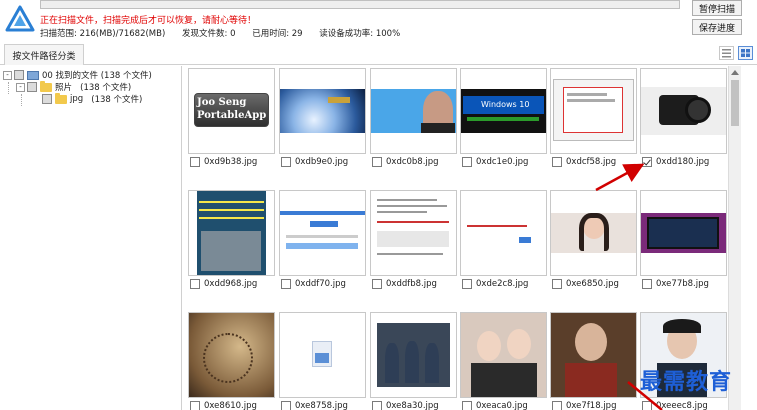 This screenshot has width=757, height=410. I want to click on file-caption: 0xe6850.jpg, so click(585, 284).